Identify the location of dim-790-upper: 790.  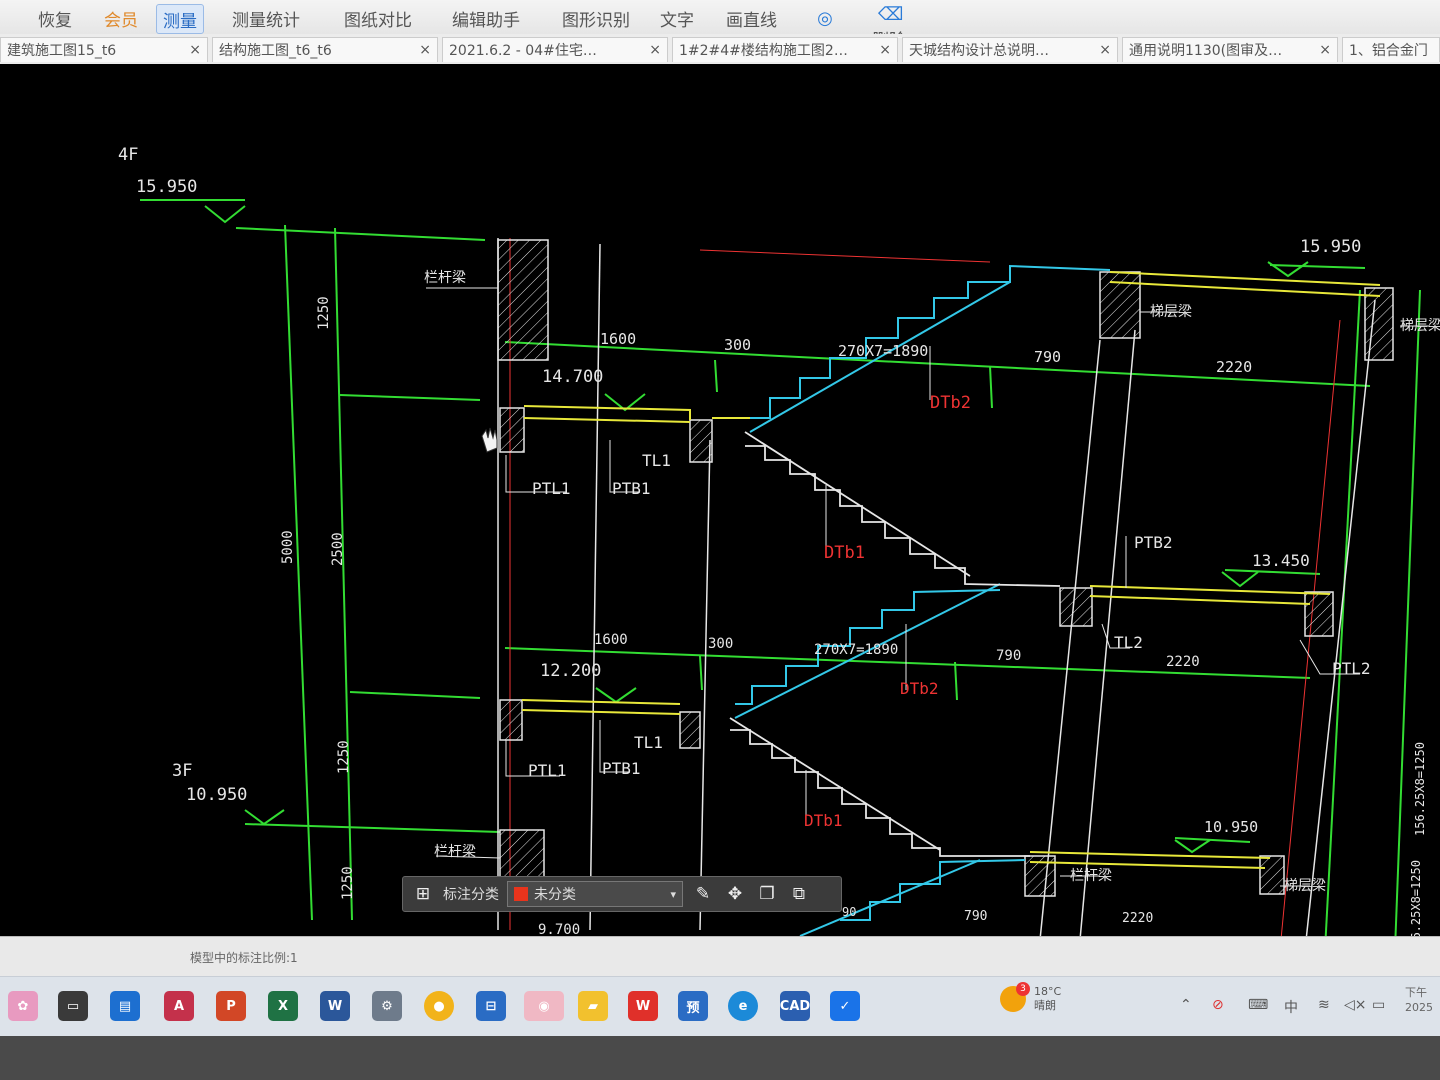
(1047, 357).